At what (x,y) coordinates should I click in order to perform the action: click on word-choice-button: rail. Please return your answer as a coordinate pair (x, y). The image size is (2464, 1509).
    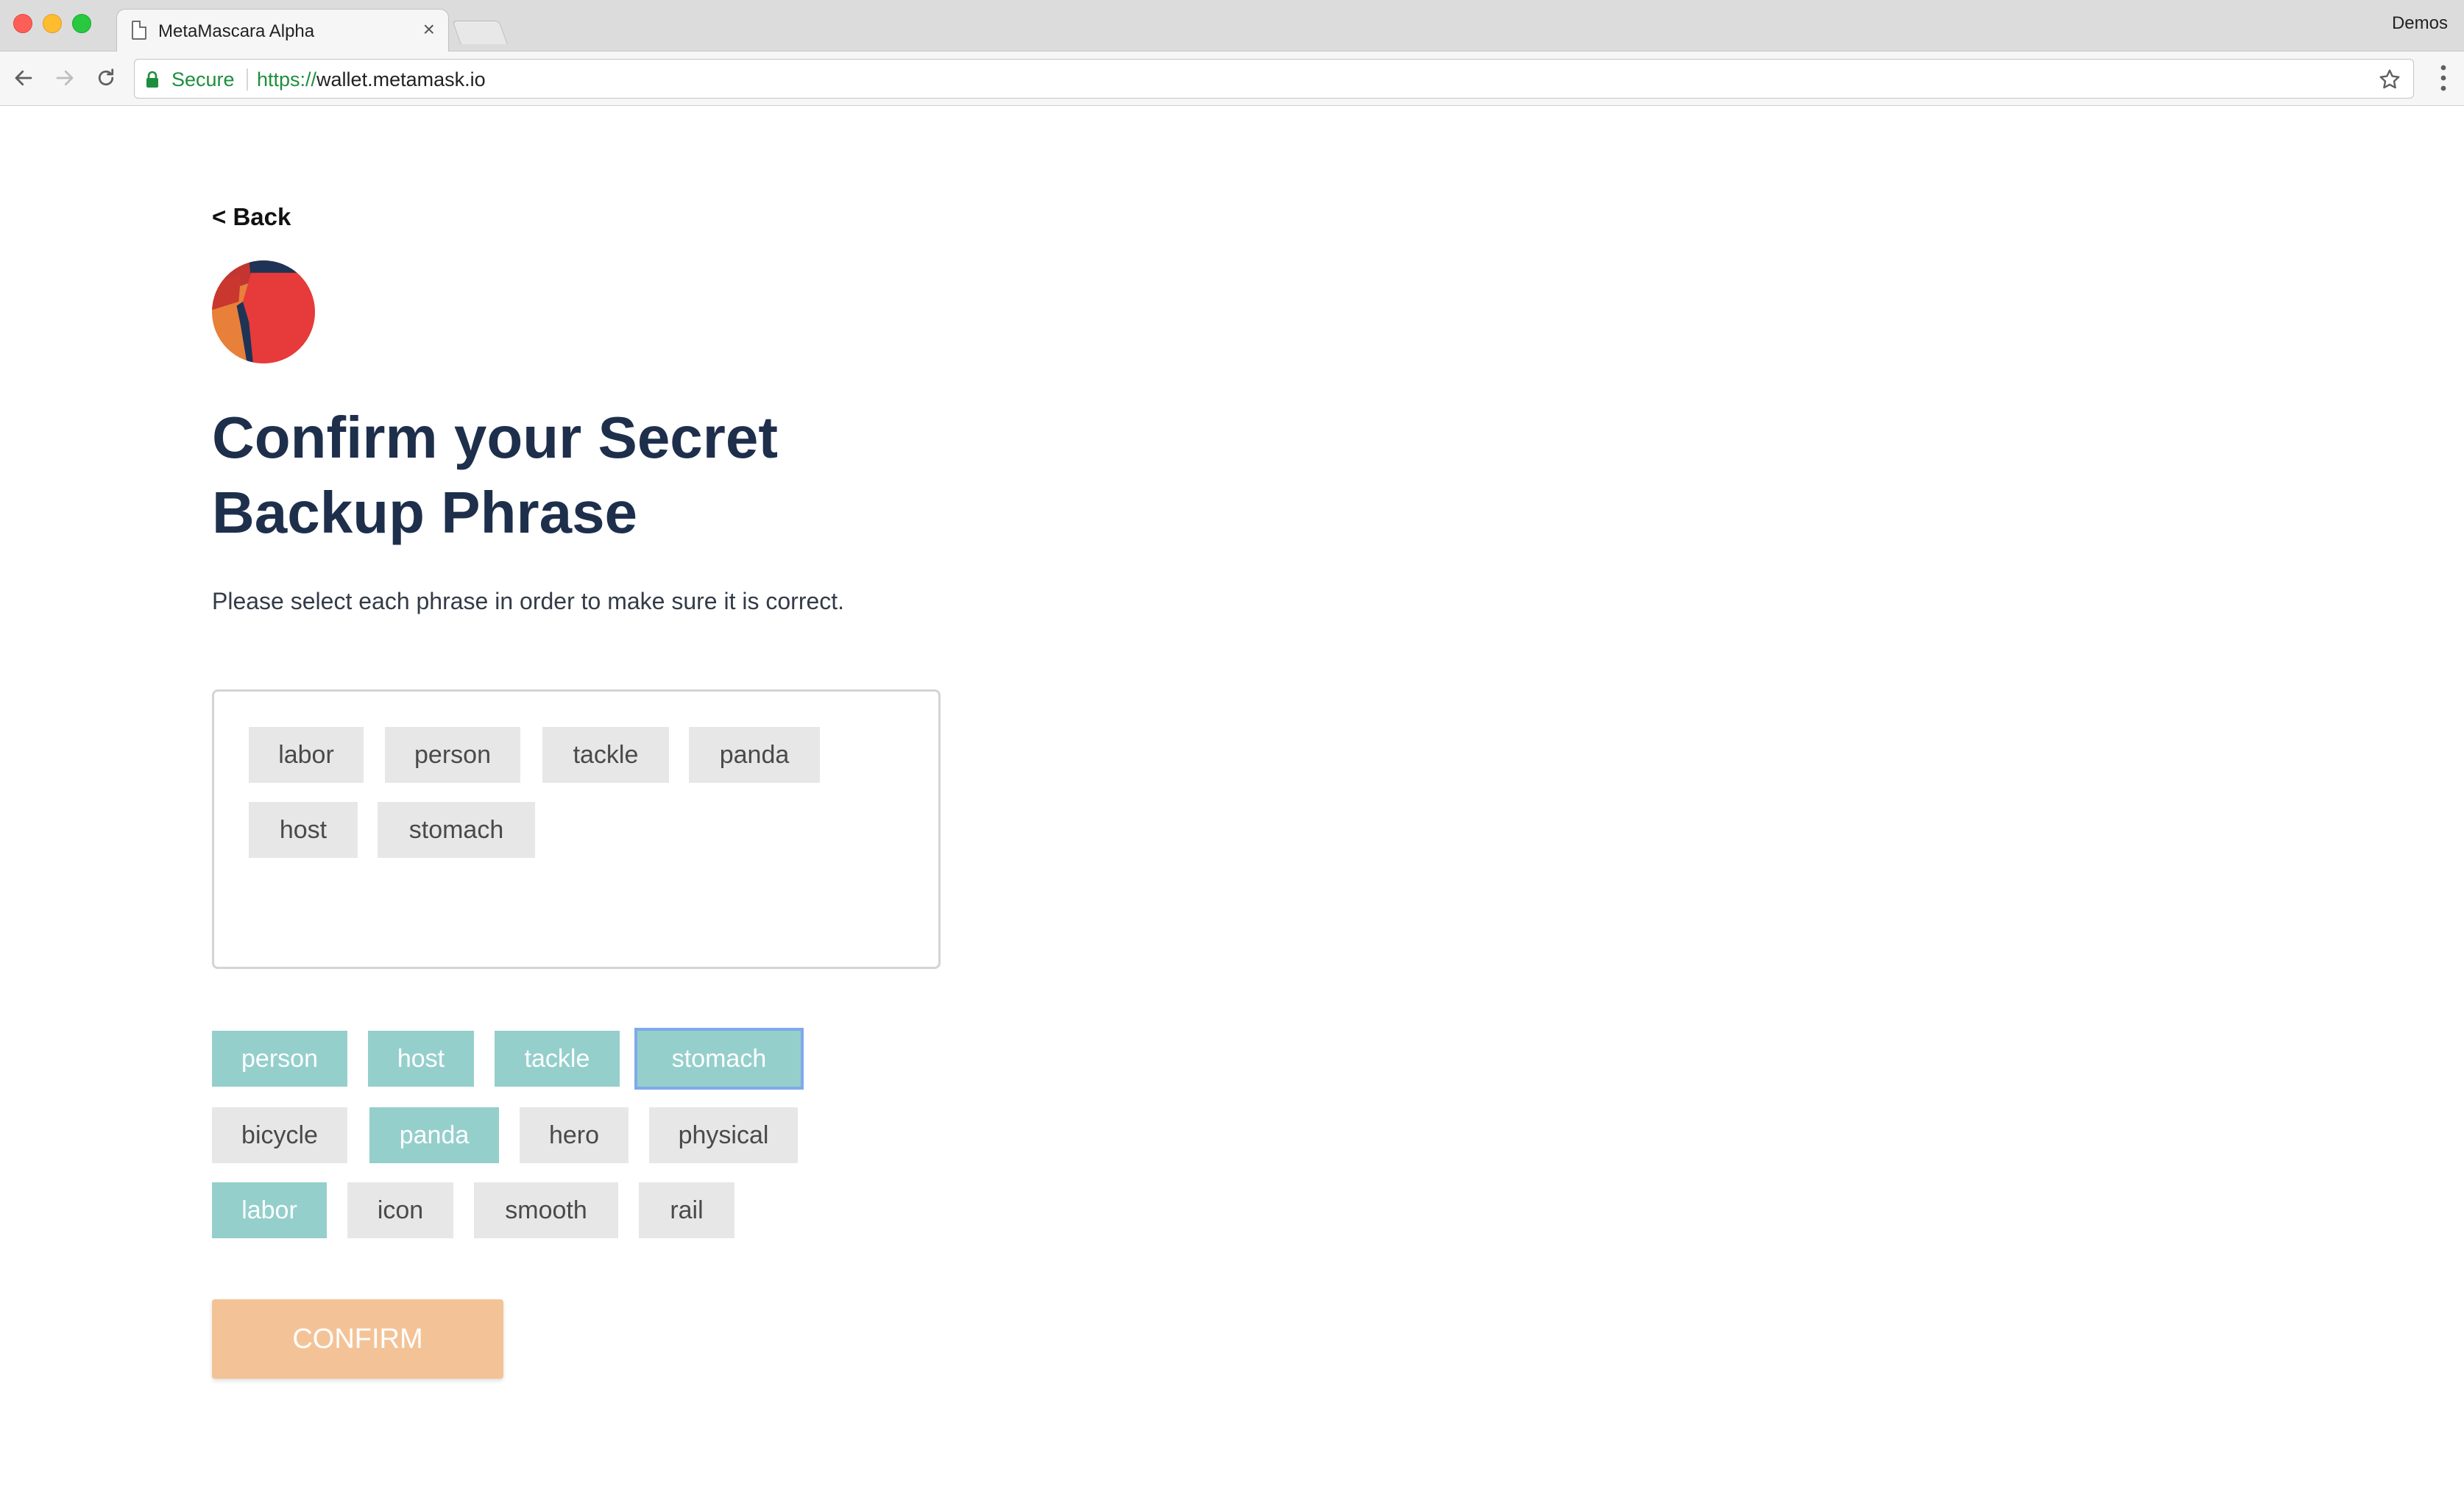
    Looking at the image, I should click on (686, 1210).